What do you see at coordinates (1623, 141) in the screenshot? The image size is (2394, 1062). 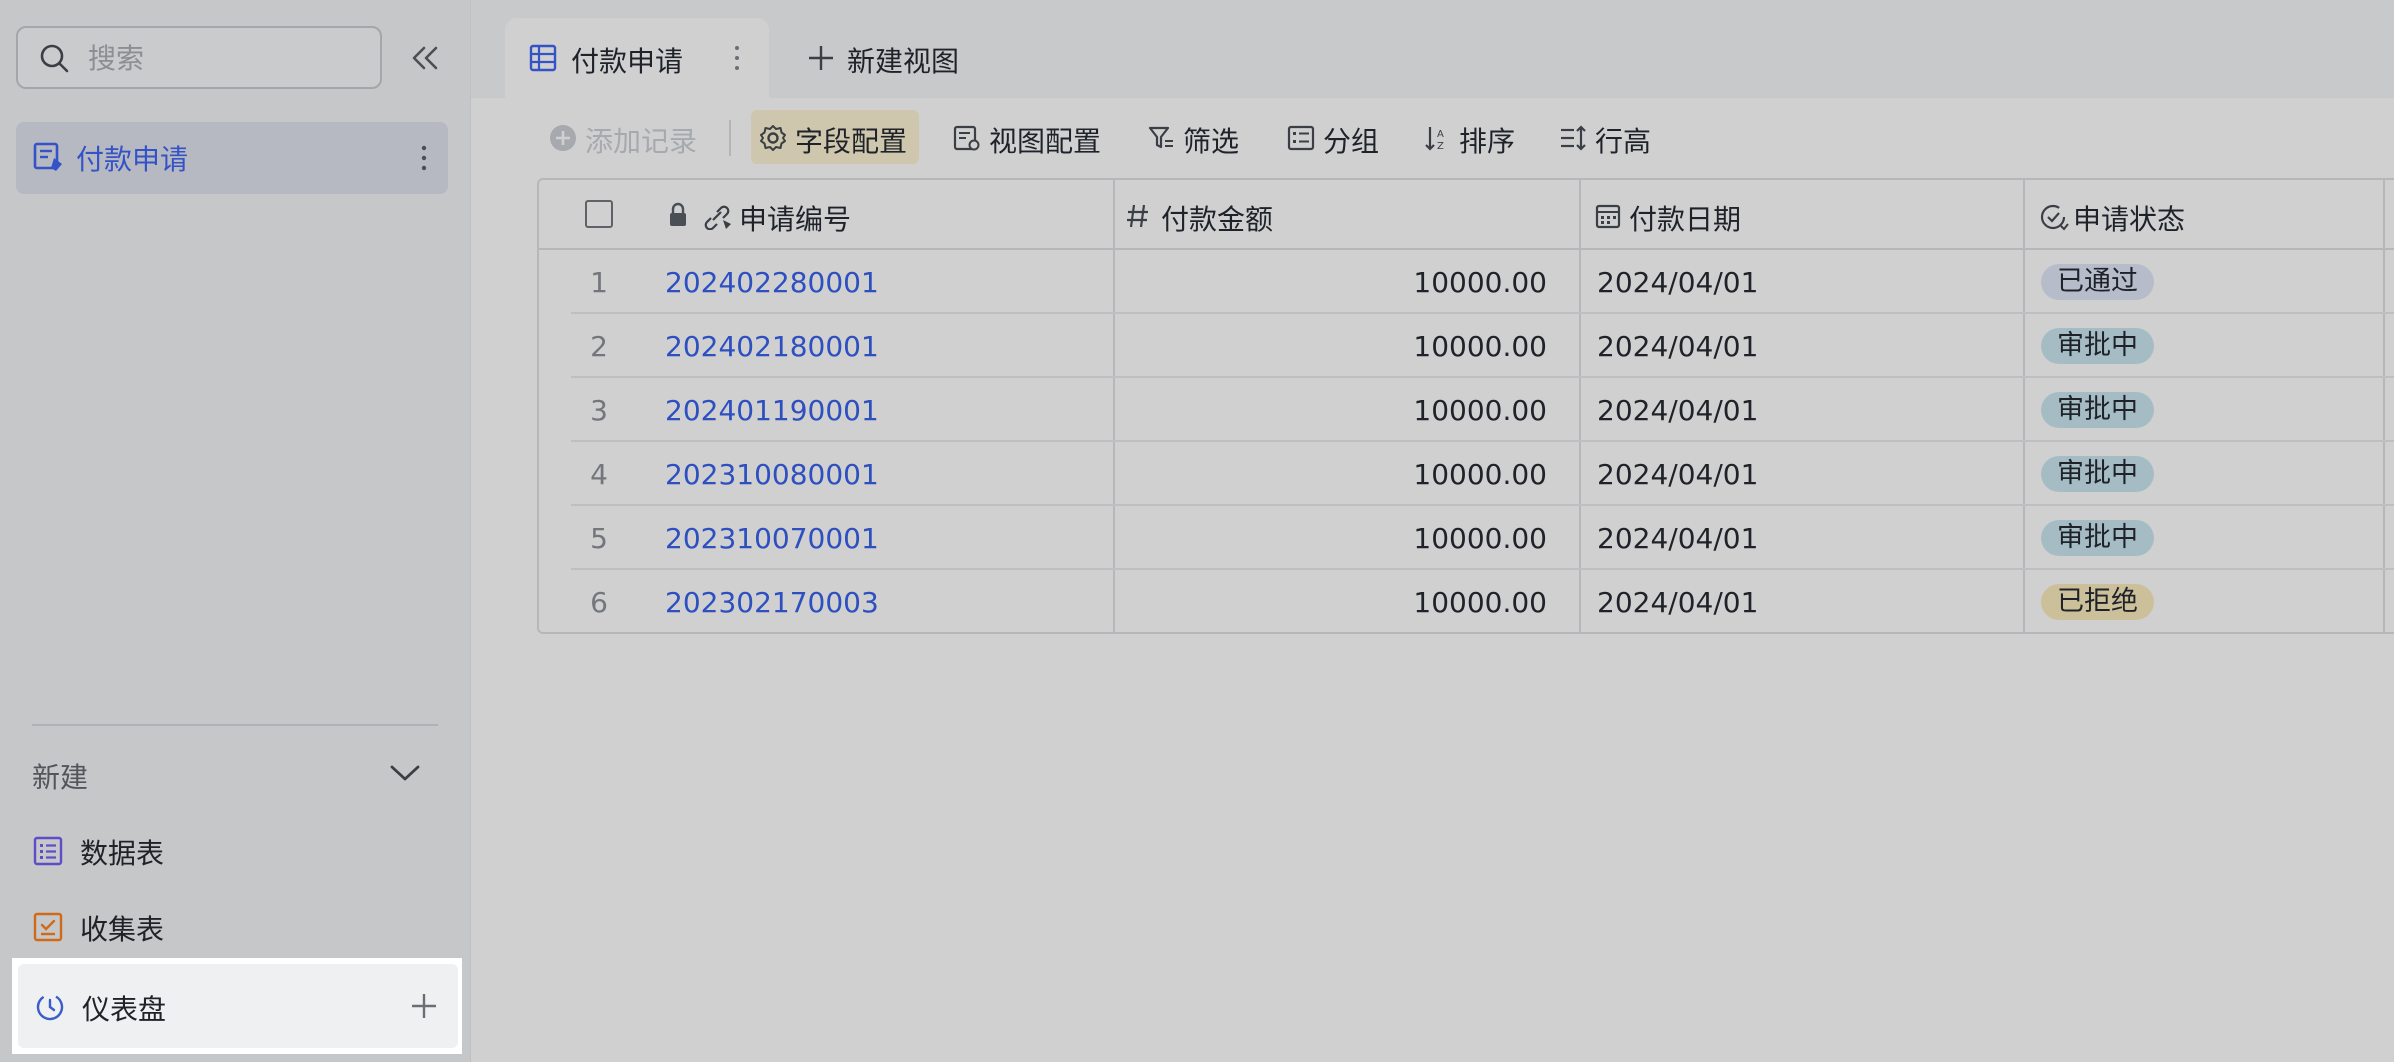 I see `row-height-label: 行高` at bounding box center [1623, 141].